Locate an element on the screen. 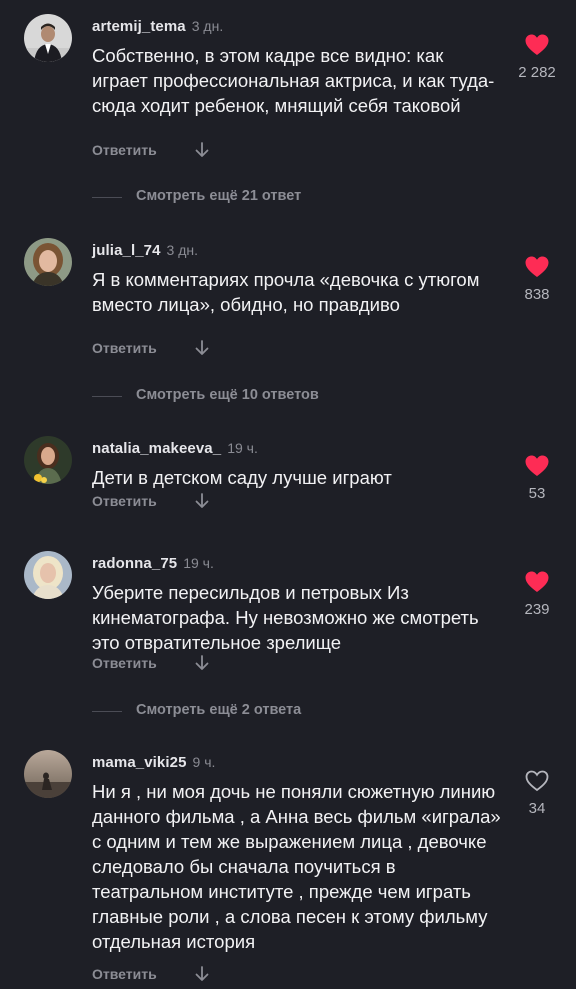  heart-outline-icon is located at coordinates (537, 781).